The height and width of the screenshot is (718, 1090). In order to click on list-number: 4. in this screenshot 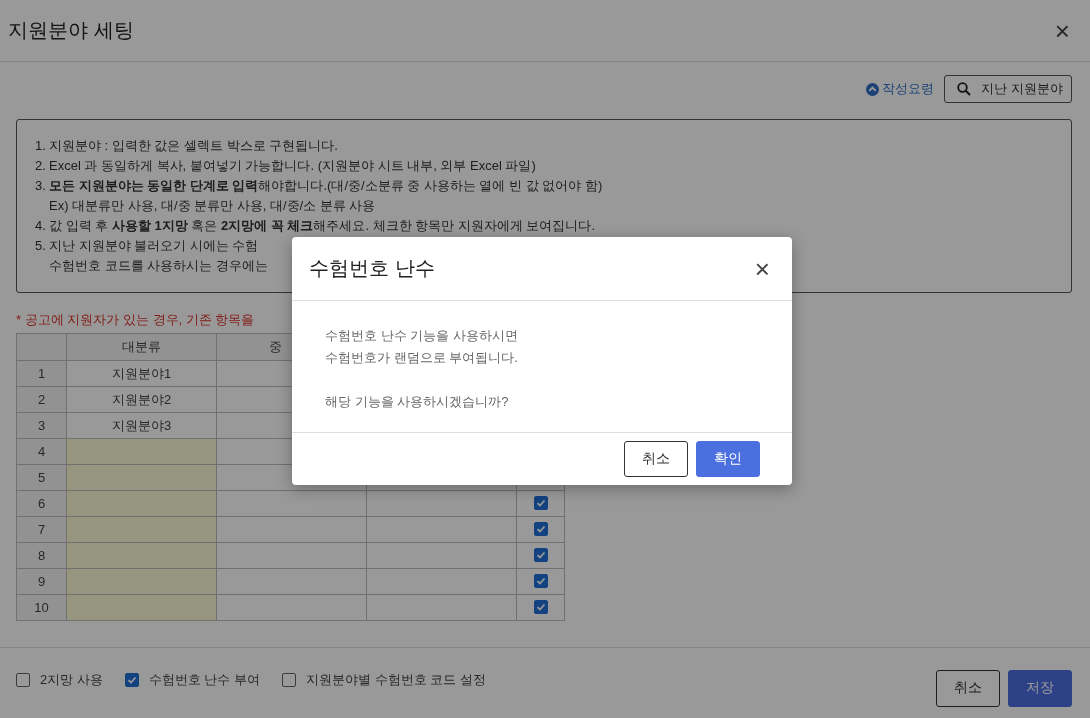, I will do `click(41, 226)`.